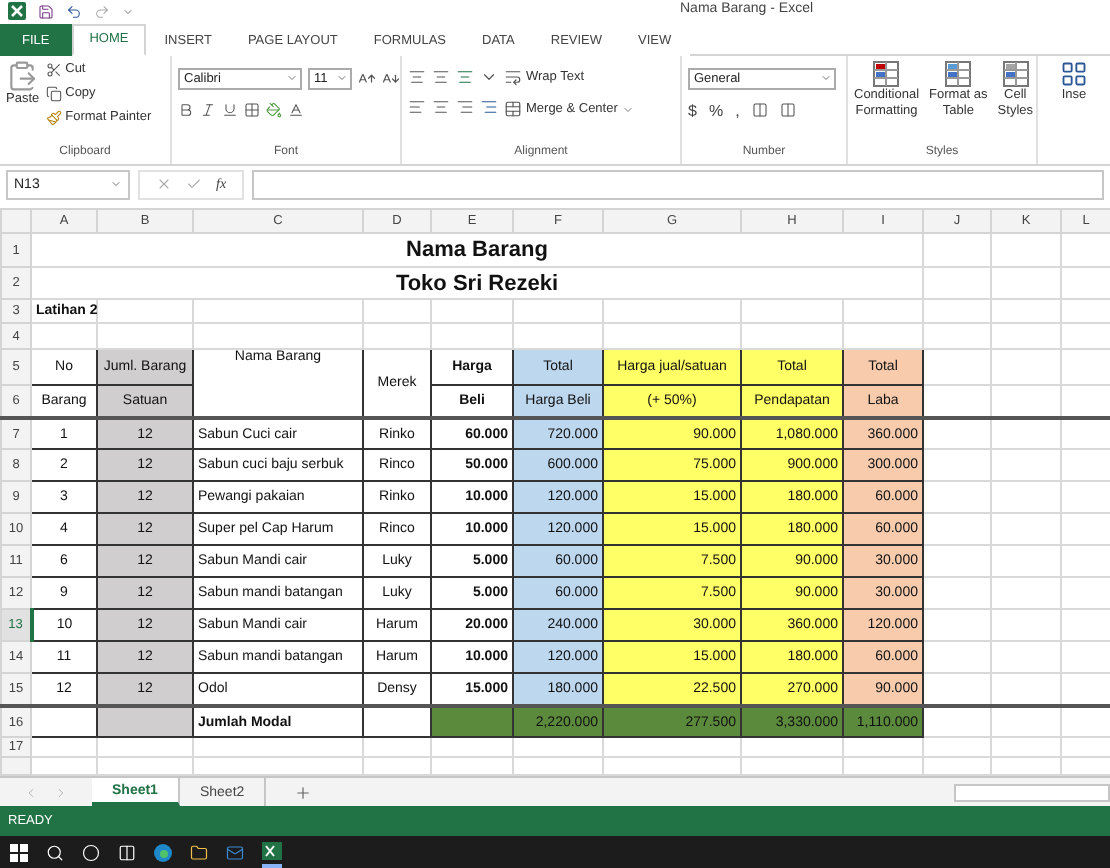 The width and height of the screenshot is (1110, 868). Describe the element at coordinates (417, 76) in the screenshot. I see `align-top-icon` at that location.